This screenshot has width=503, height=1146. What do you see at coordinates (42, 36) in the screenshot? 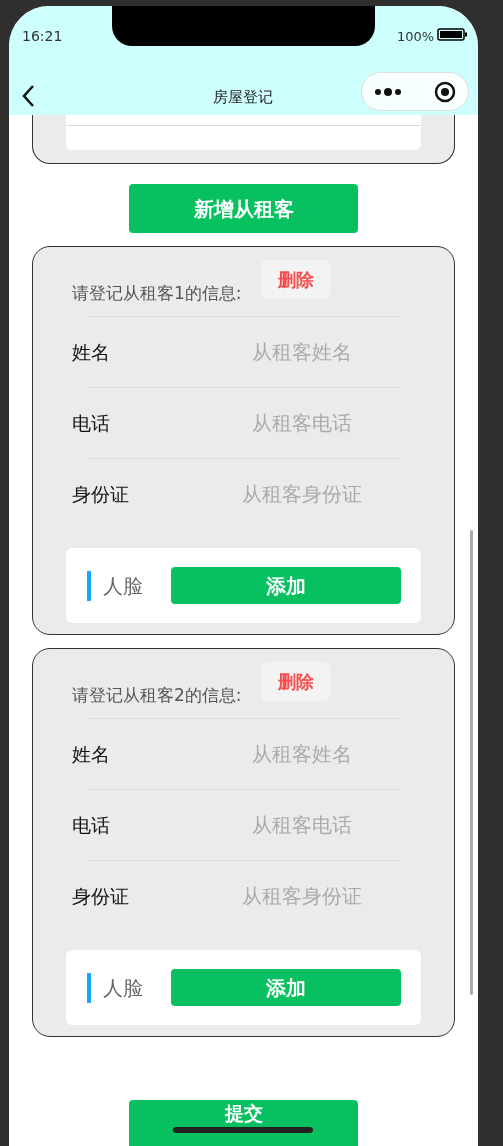
I see `status-time: 16:21` at bounding box center [42, 36].